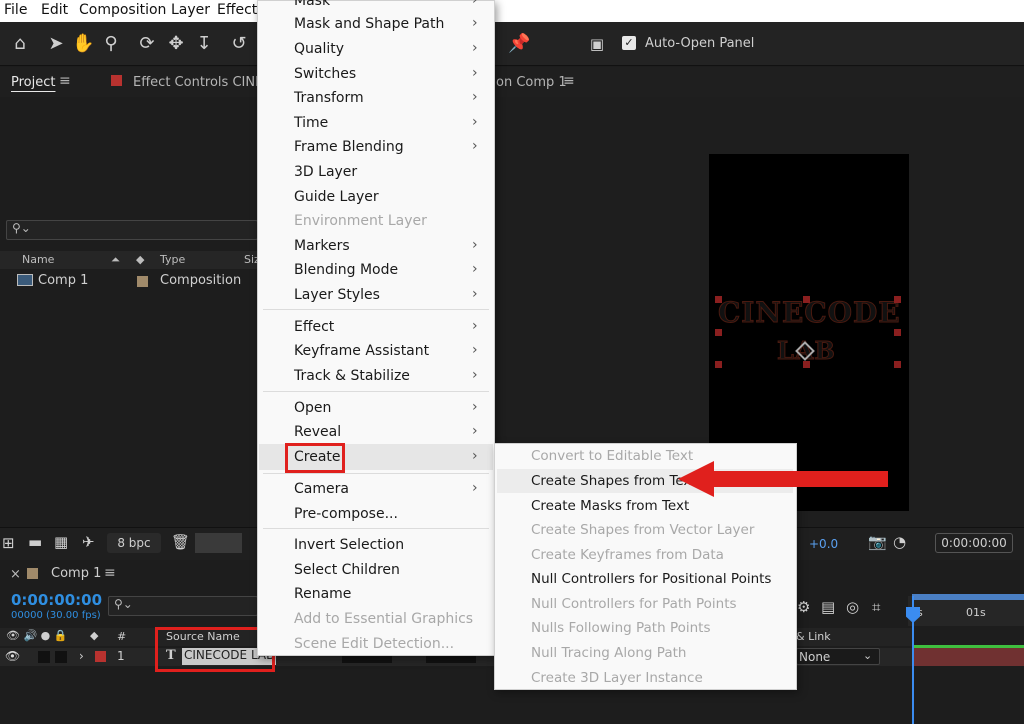 This screenshot has width=1024, height=724. I want to click on menu-item-switches: Switches, so click(325, 74).